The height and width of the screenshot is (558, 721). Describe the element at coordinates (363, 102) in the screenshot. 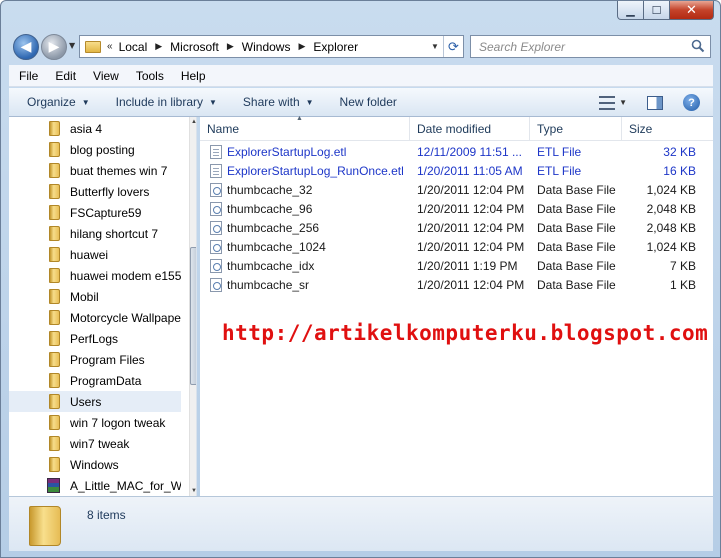

I see `new-folder-button: New folder` at that location.